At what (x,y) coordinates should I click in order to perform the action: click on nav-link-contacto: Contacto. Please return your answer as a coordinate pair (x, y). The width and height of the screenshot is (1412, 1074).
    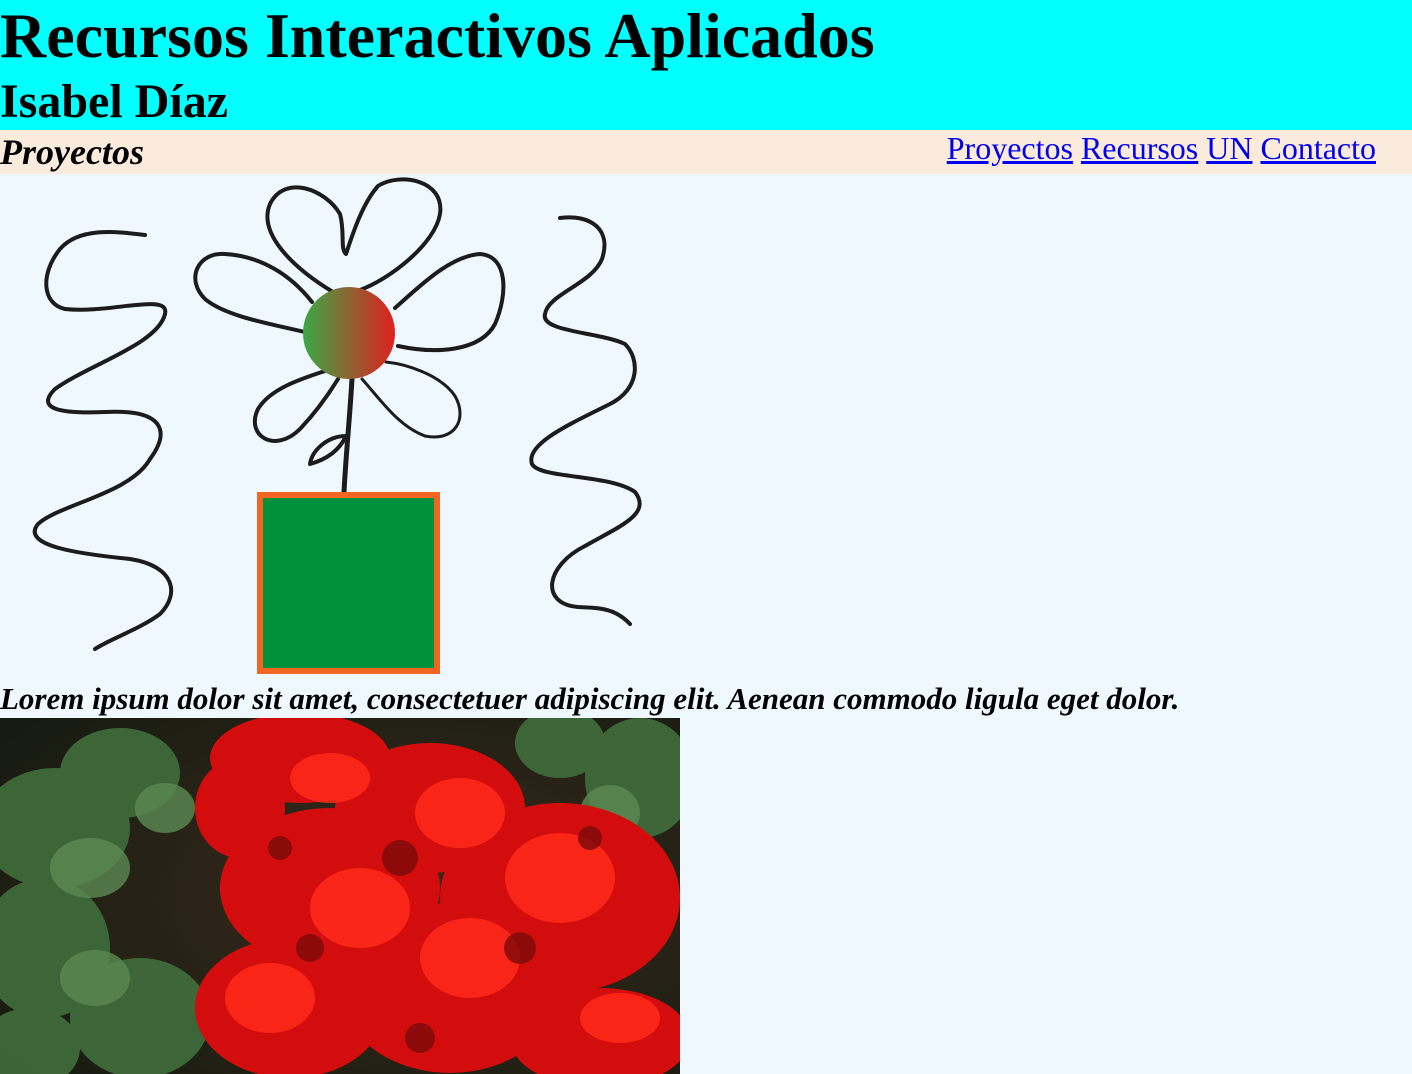
    Looking at the image, I should click on (1318, 148).